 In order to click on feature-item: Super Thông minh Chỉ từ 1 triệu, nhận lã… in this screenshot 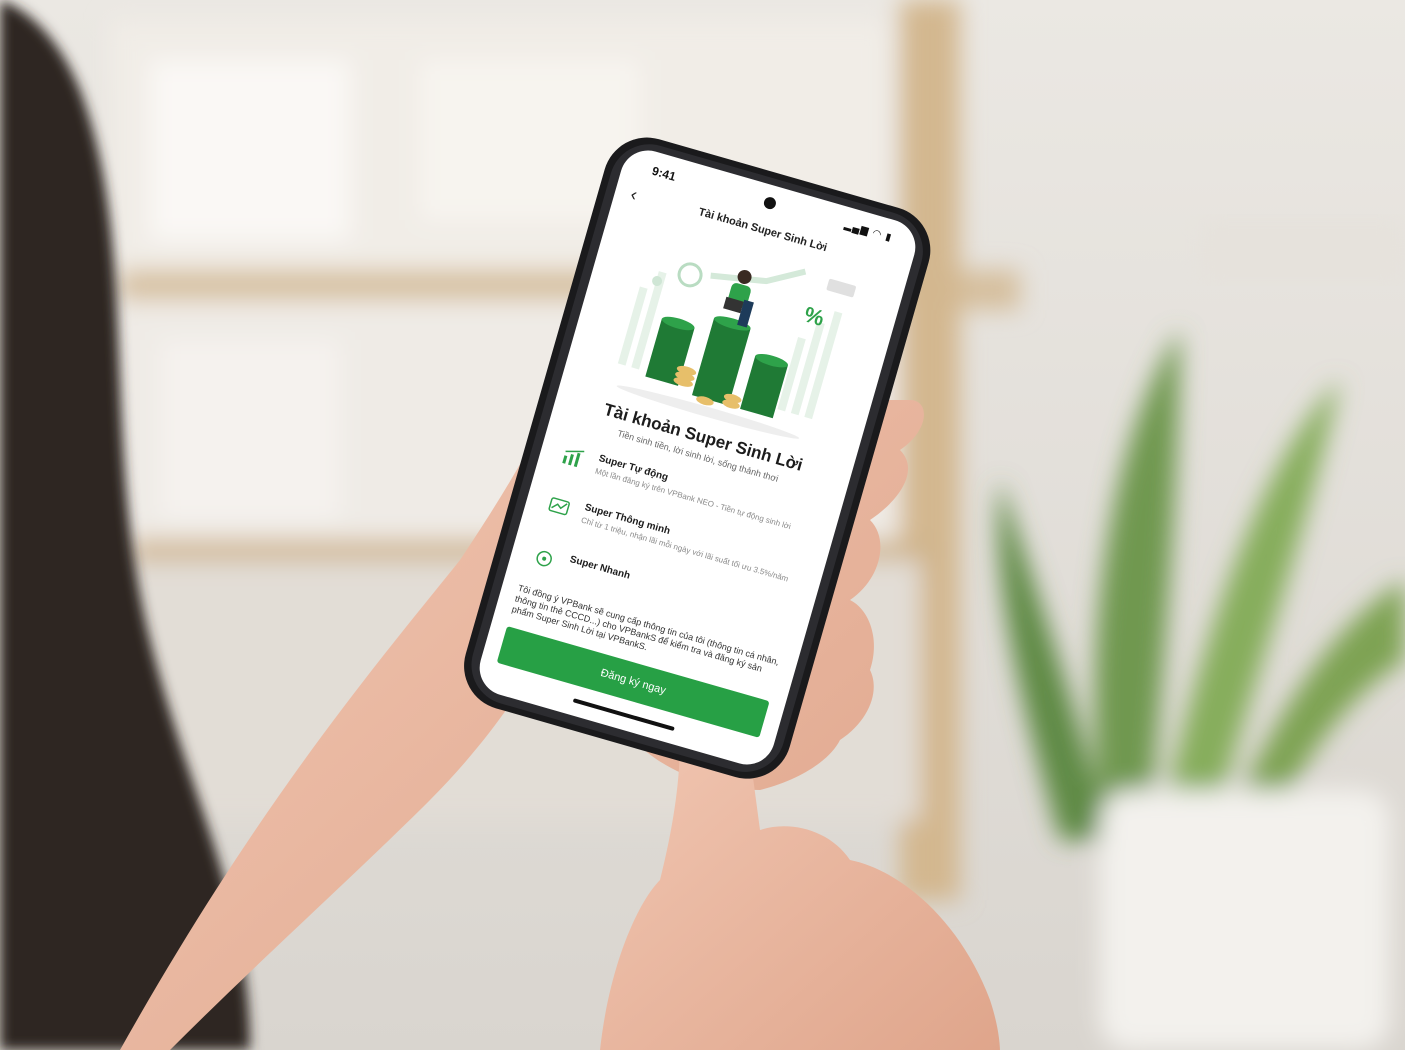, I will do `click(675, 538)`.